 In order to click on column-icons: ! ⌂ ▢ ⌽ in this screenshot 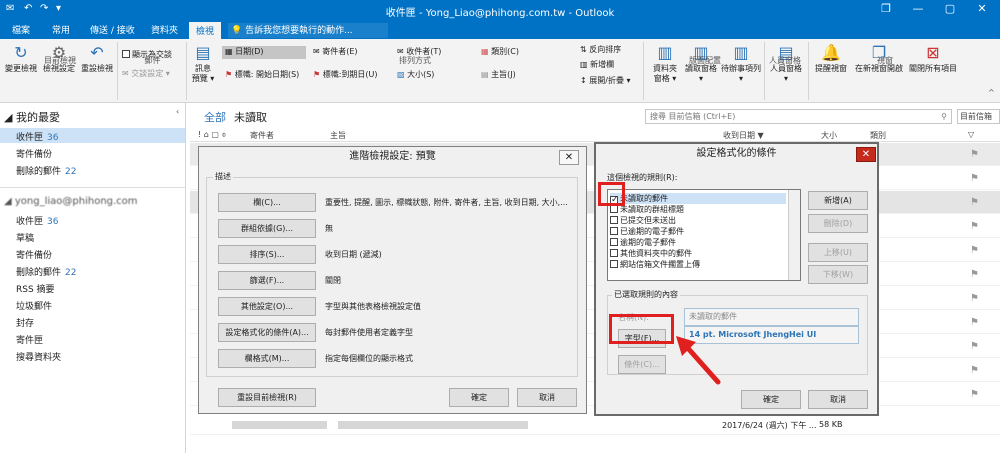, I will do `click(212, 135)`.